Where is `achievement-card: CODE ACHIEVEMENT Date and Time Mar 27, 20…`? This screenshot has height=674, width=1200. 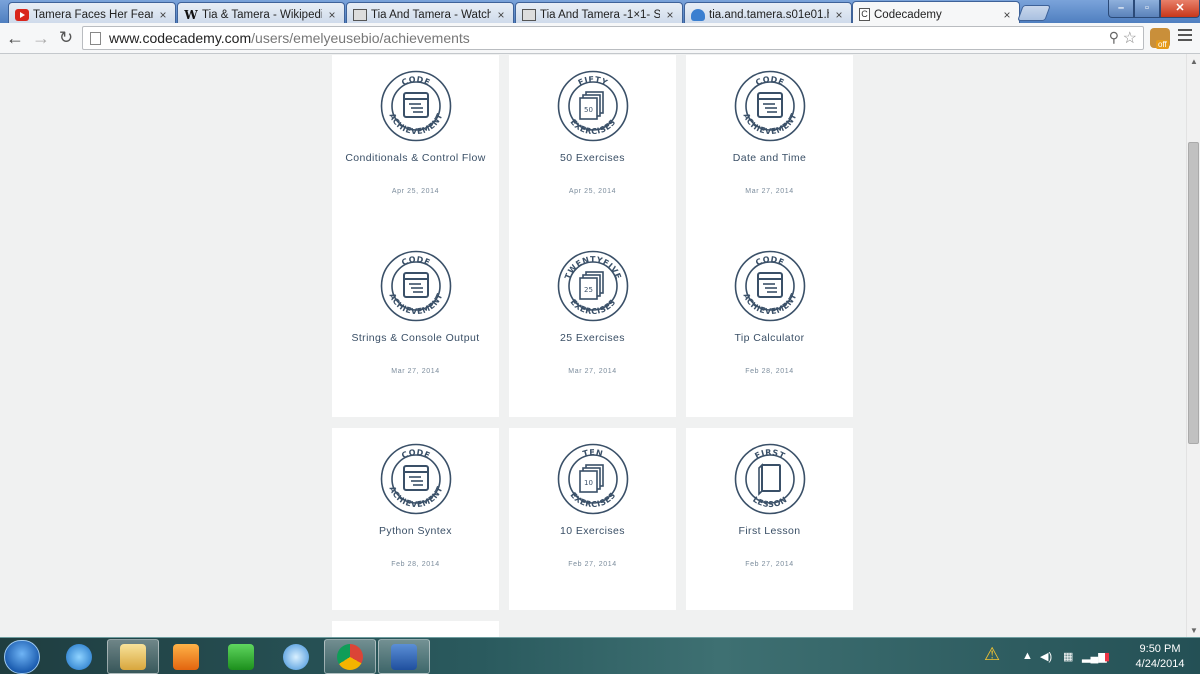 achievement-card: CODE ACHIEVEMENT Date and Time Mar 27, 20… is located at coordinates (769, 146).